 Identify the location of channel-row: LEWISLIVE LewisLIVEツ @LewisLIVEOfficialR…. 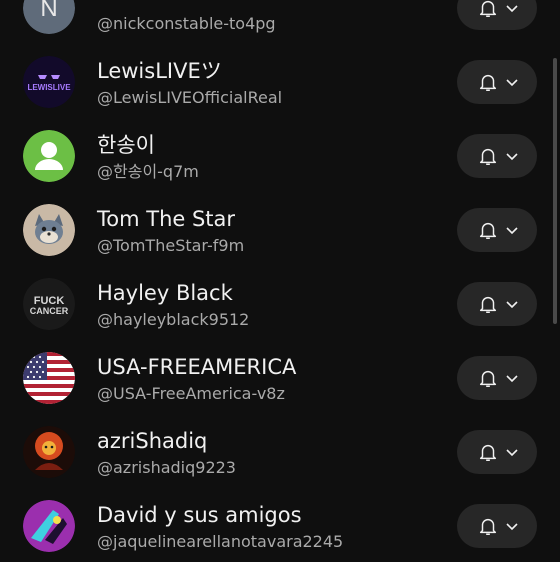
(280, 81).